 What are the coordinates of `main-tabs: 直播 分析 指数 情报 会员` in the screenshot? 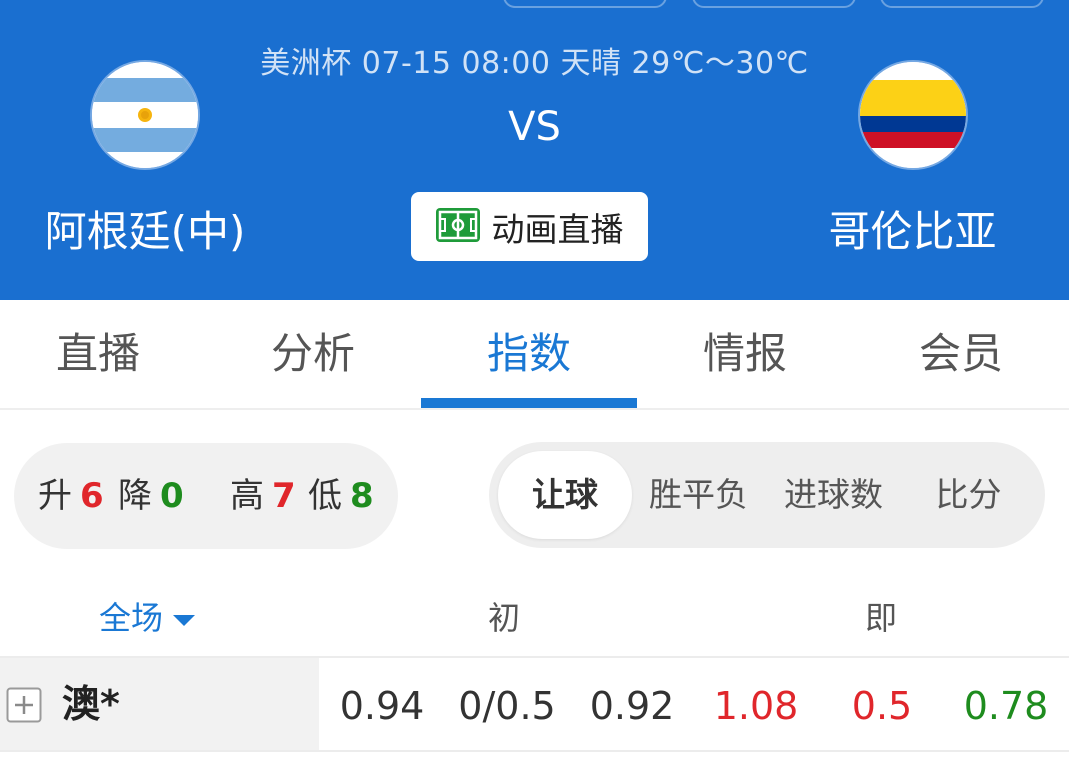 It's located at (534, 355).